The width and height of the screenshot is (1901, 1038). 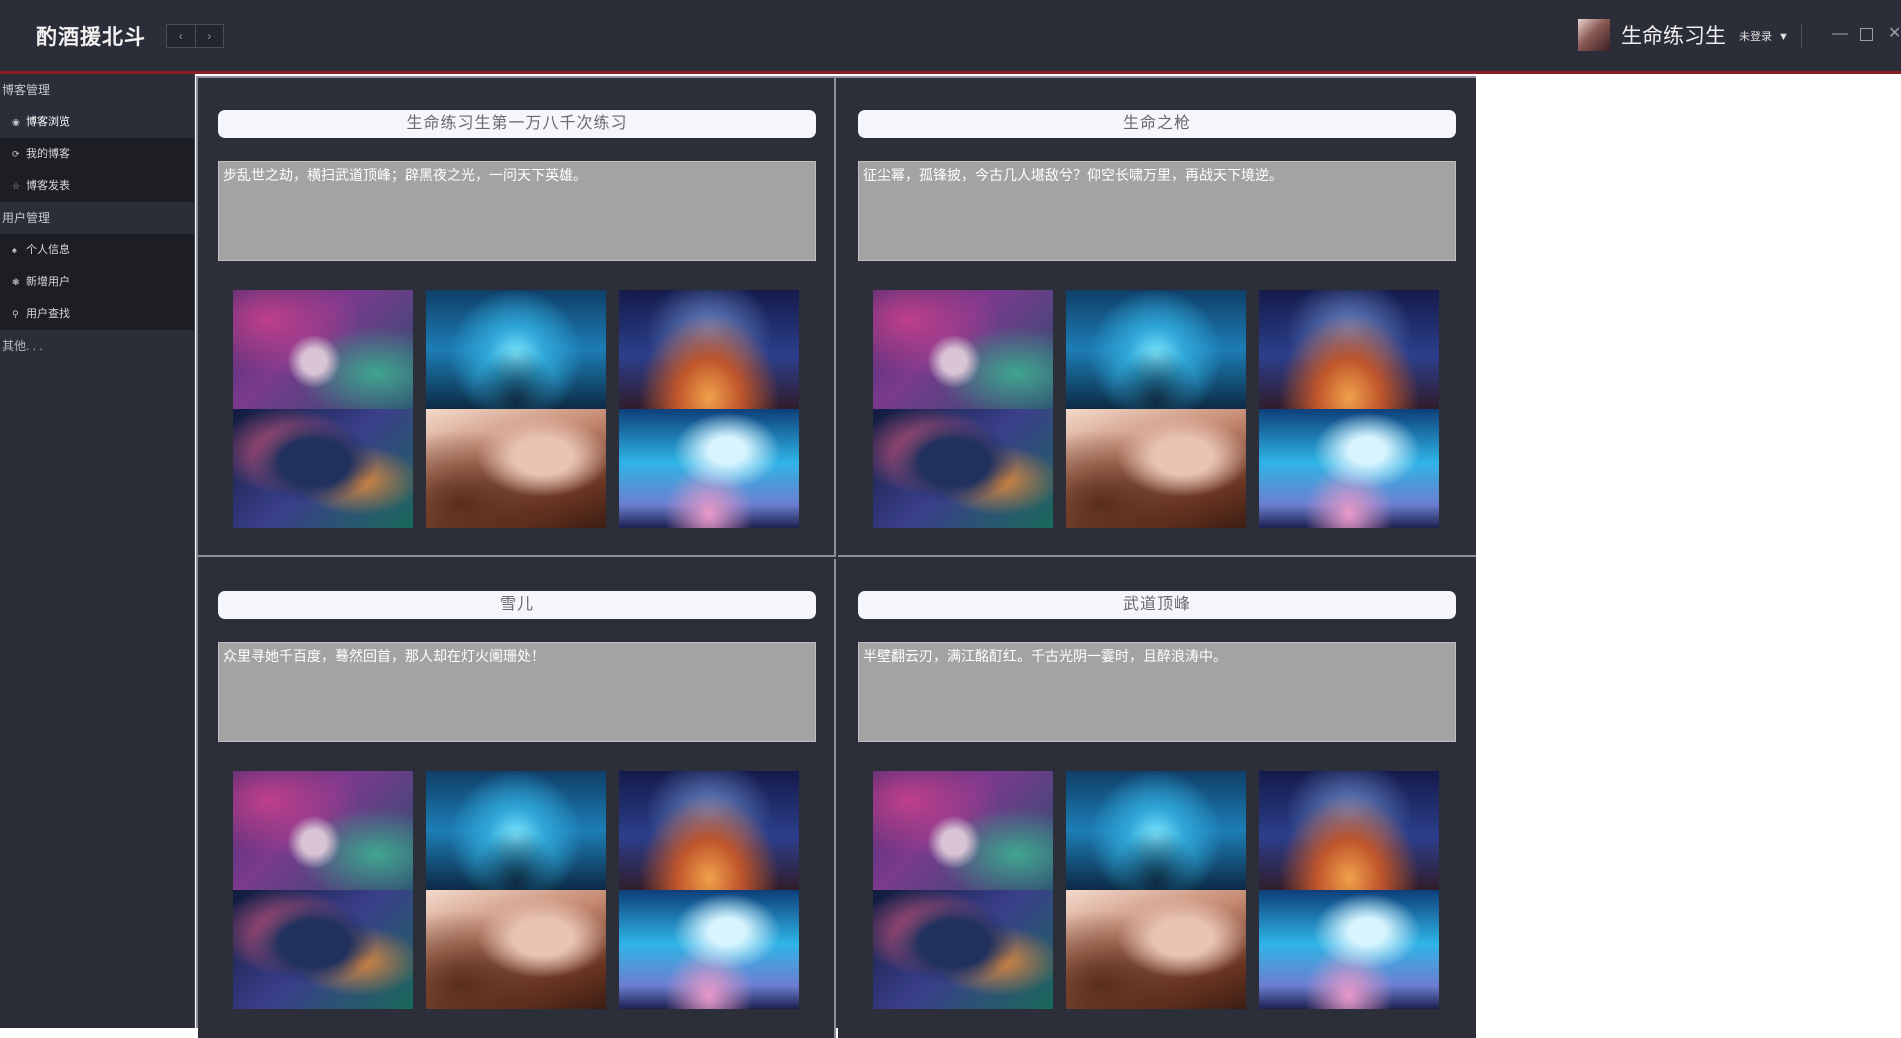 I want to click on close-button: ✕, so click(x=1894, y=34).